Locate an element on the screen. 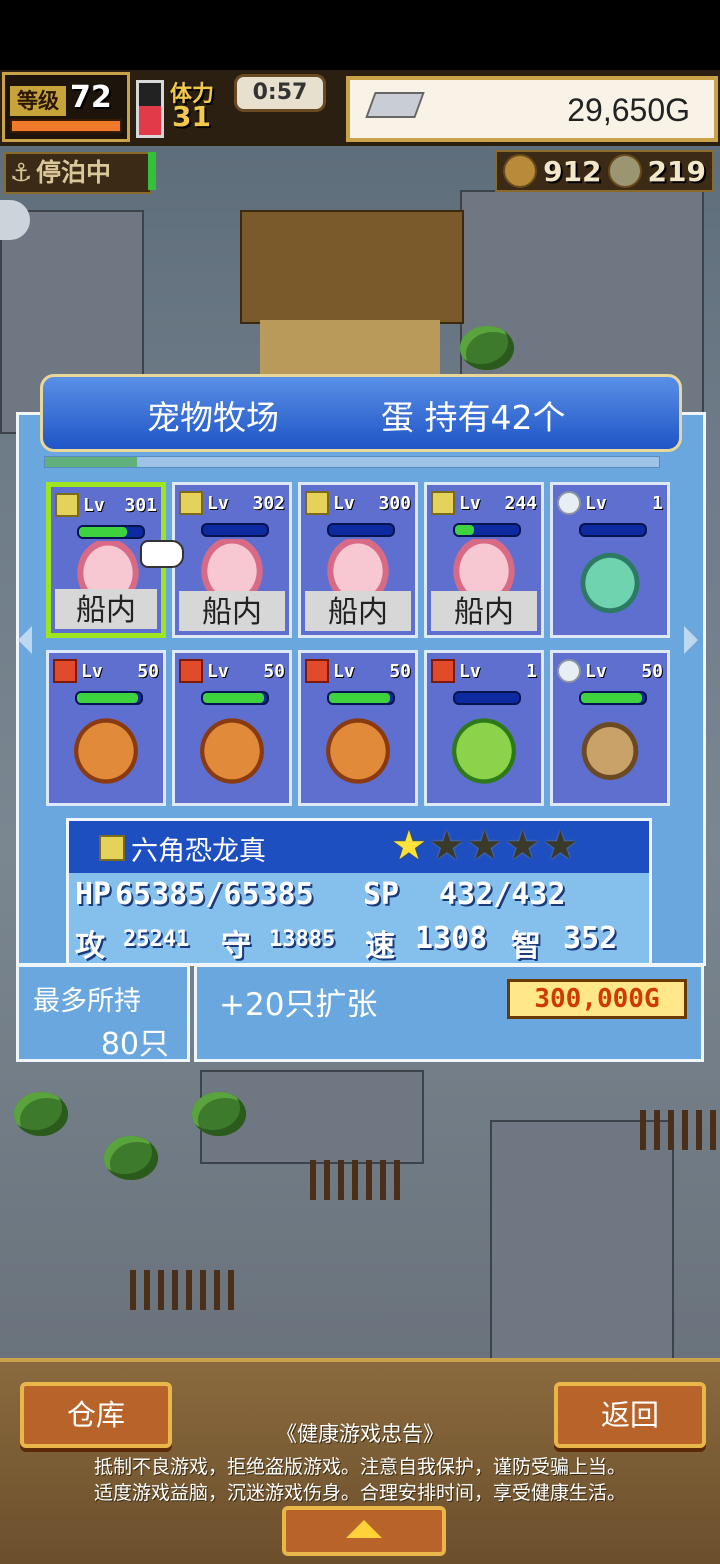  sp-value: 432/432 is located at coordinates (502, 894).